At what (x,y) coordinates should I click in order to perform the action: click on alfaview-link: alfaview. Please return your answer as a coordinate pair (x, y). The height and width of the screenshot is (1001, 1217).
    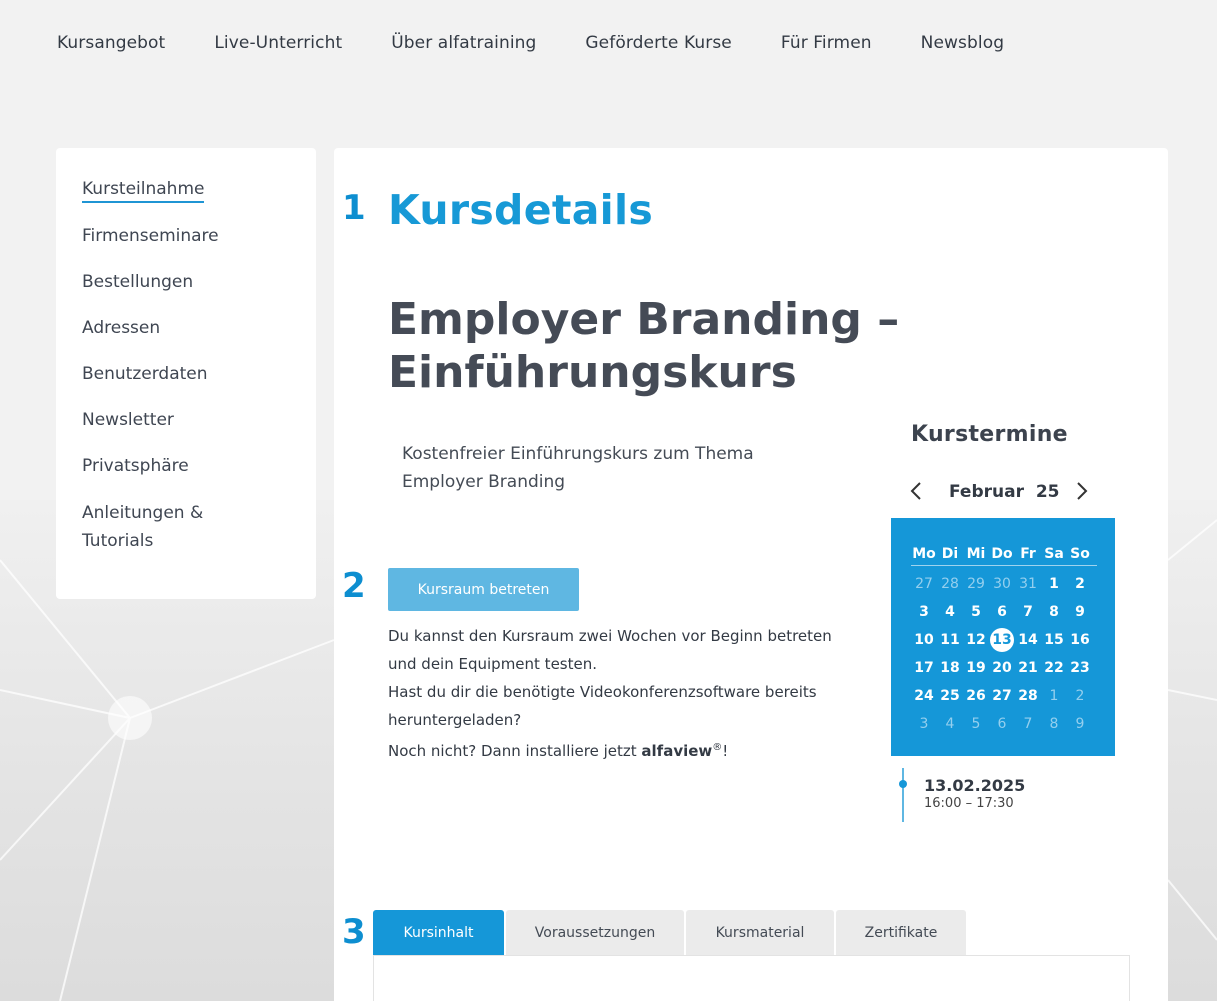
    Looking at the image, I should click on (676, 751).